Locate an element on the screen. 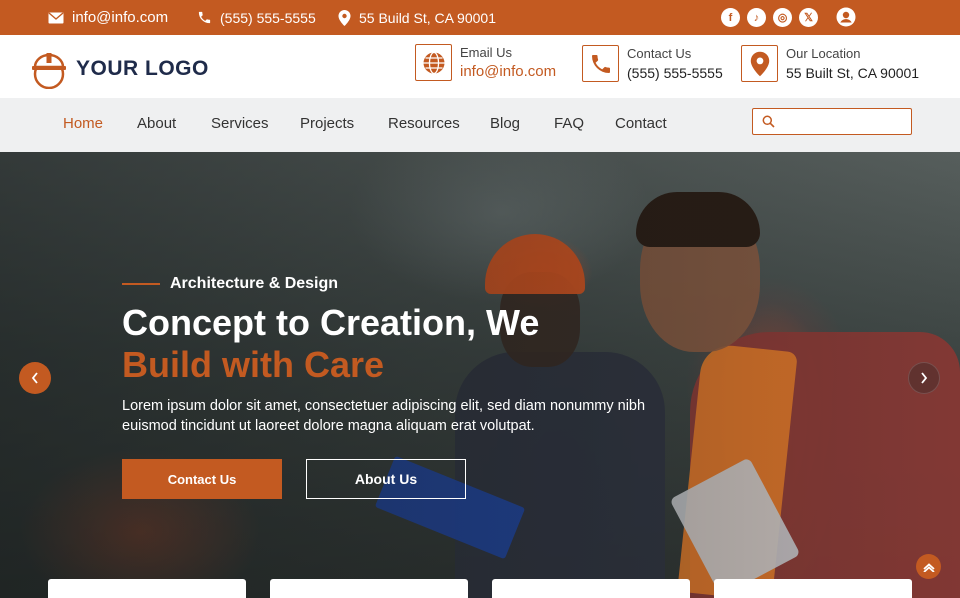 This screenshot has width=960, height=598. nav-item-services: Services is located at coordinates (240, 123).